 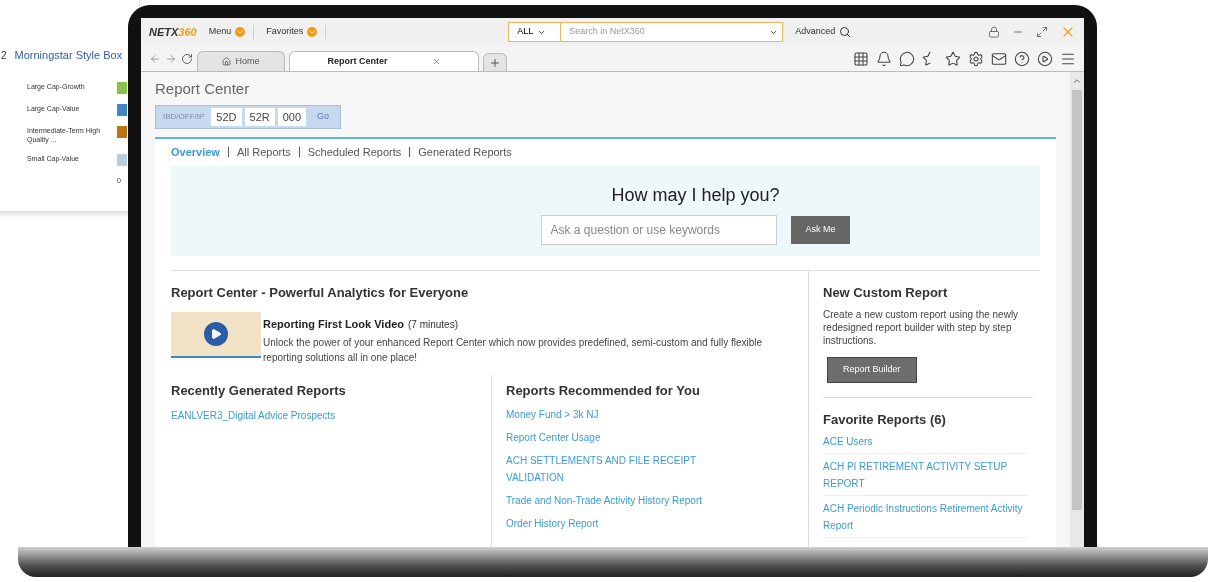 I want to click on card-number: 2, so click(x=4, y=55).